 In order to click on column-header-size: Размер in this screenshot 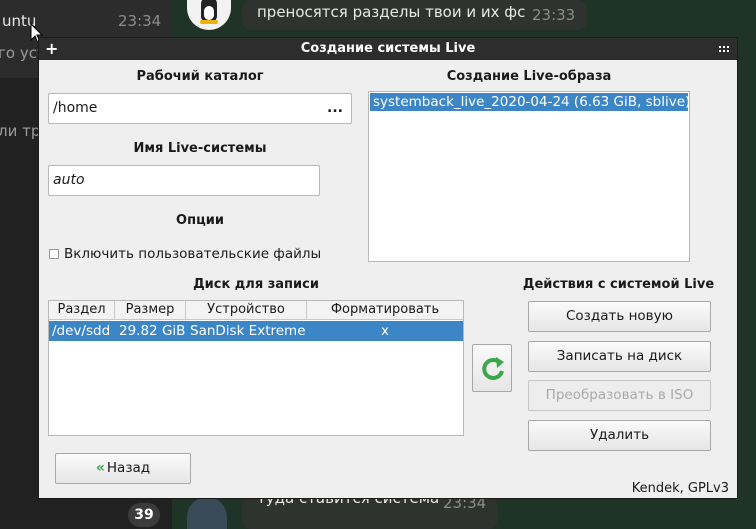, I will do `click(150, 310)`.